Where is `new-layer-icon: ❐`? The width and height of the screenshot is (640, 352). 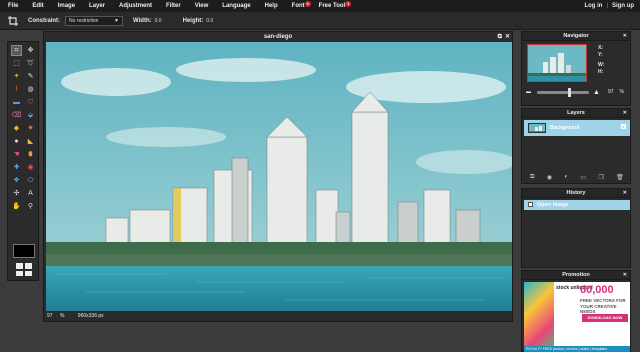 new-layer-icon: ❐ is located at coordinates (600, 177).